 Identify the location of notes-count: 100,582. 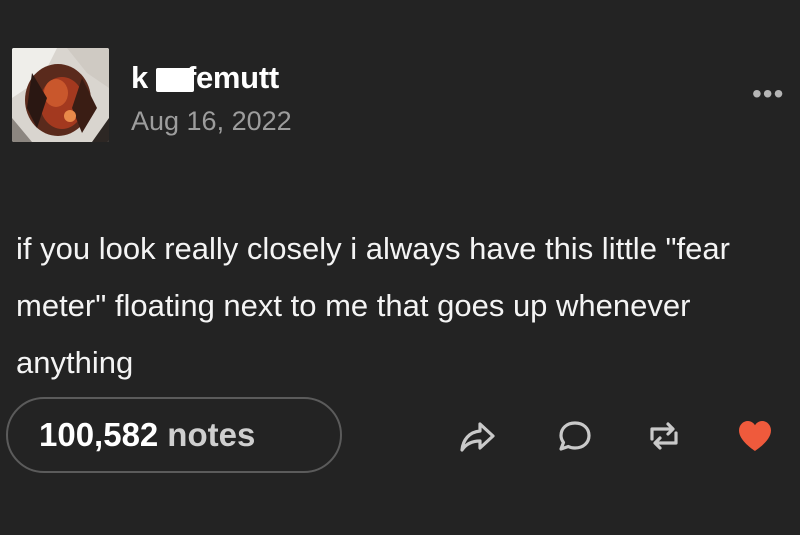
(99, 434).